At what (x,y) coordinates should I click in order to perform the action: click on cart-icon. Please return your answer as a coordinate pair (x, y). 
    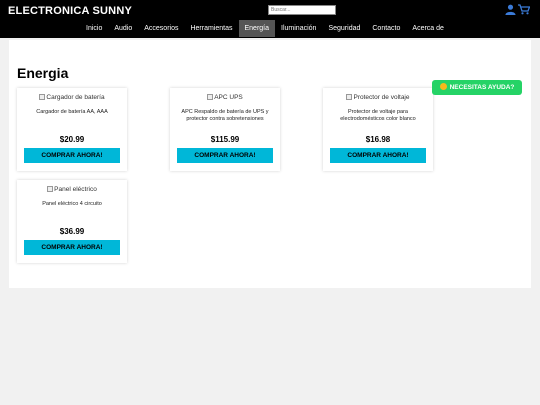
    Looking at the image, I should click on (524, 9).